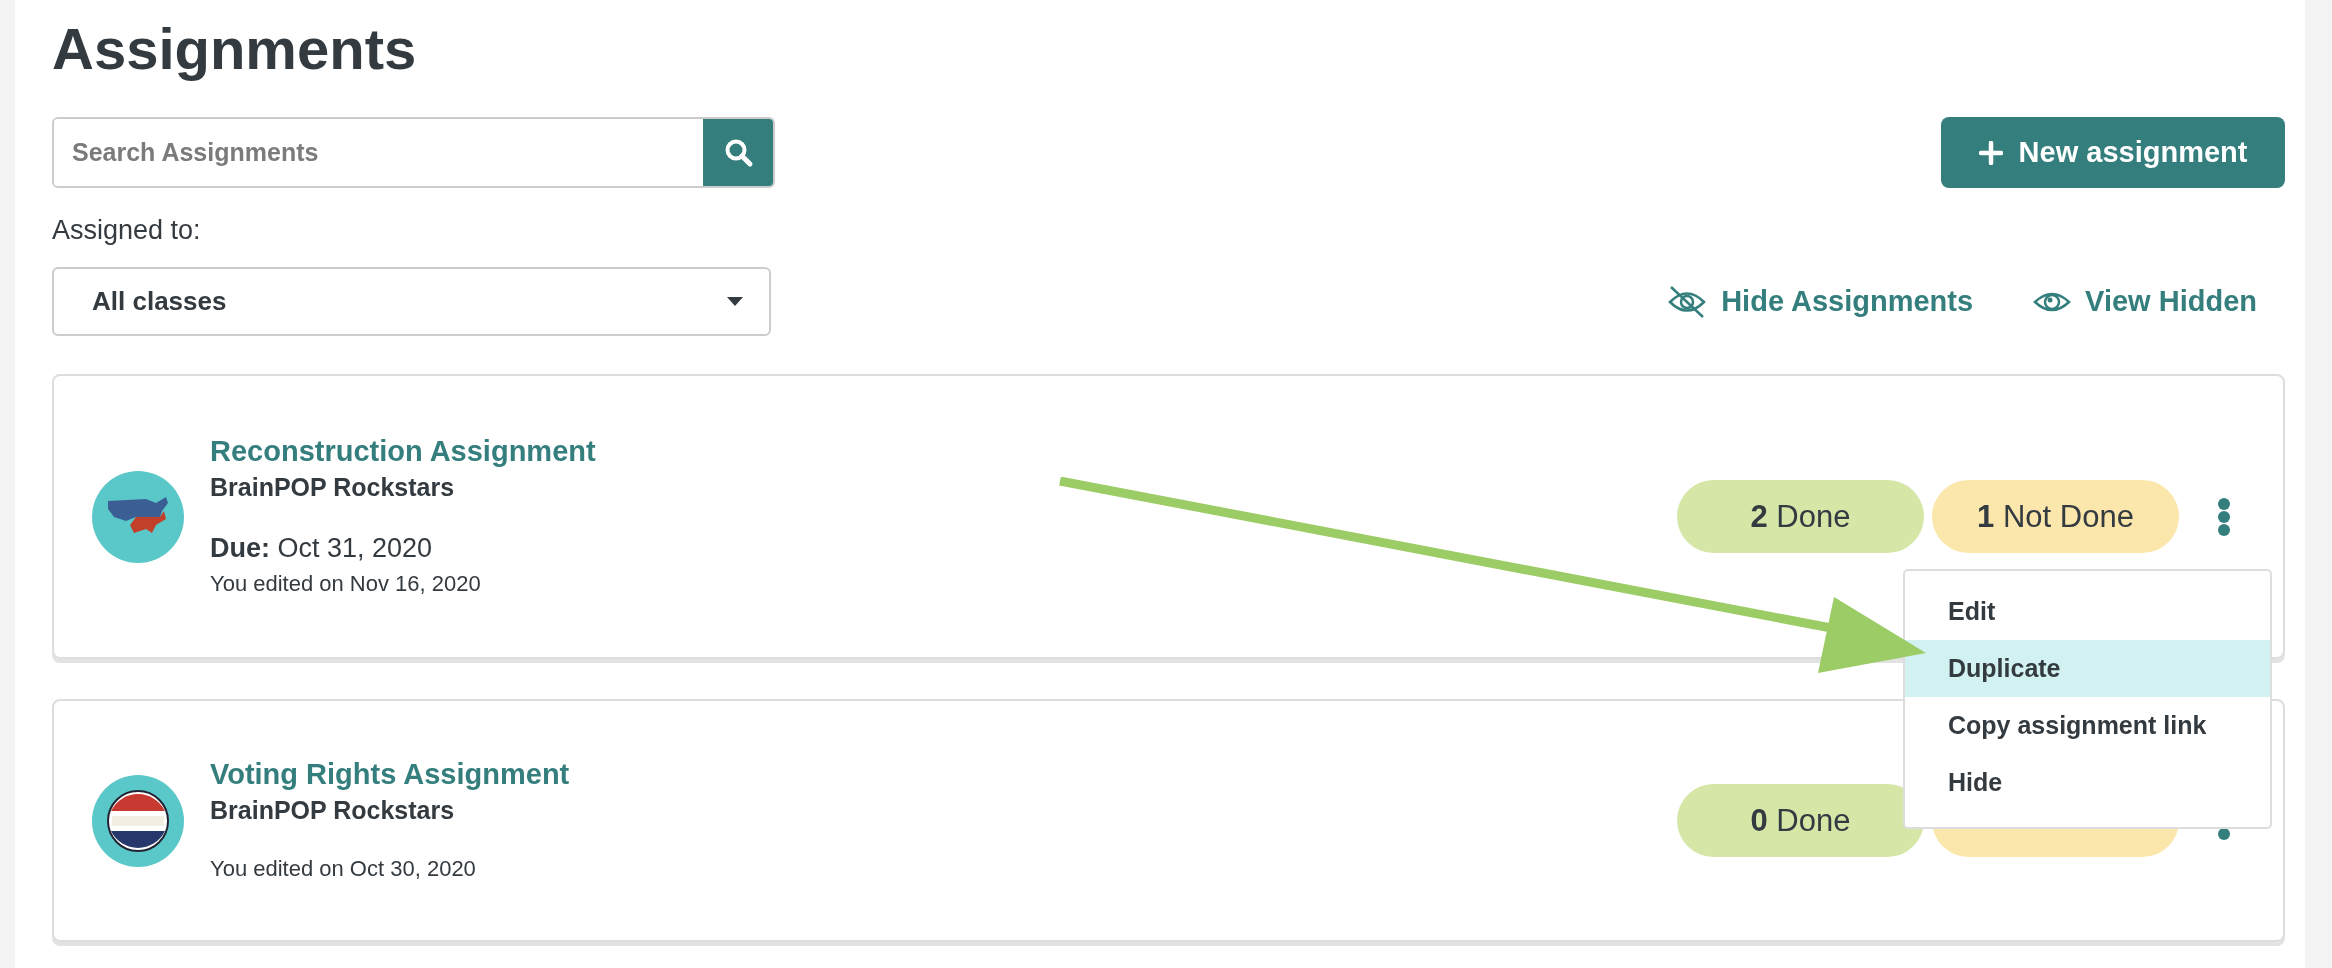 The height and width of the screenshot is (968, 2332). Describe the element at coordinates (390, 773) in the screenshot. I see `assignment-title-link: Voting Rights Assignment` at that location.